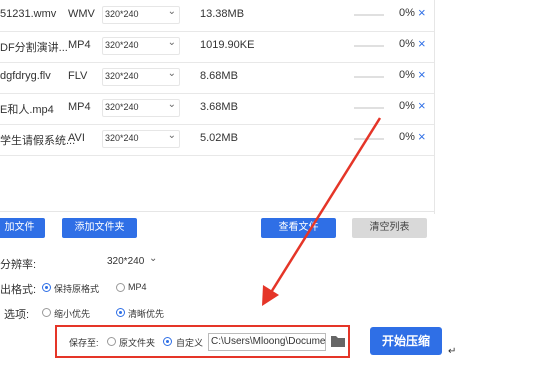 This screenshot has height=372, width=545. What do you see at coordinates (452, 351) in the screenshot?
I see `cursor-mark: ↵` at bounding box center [452, 351].